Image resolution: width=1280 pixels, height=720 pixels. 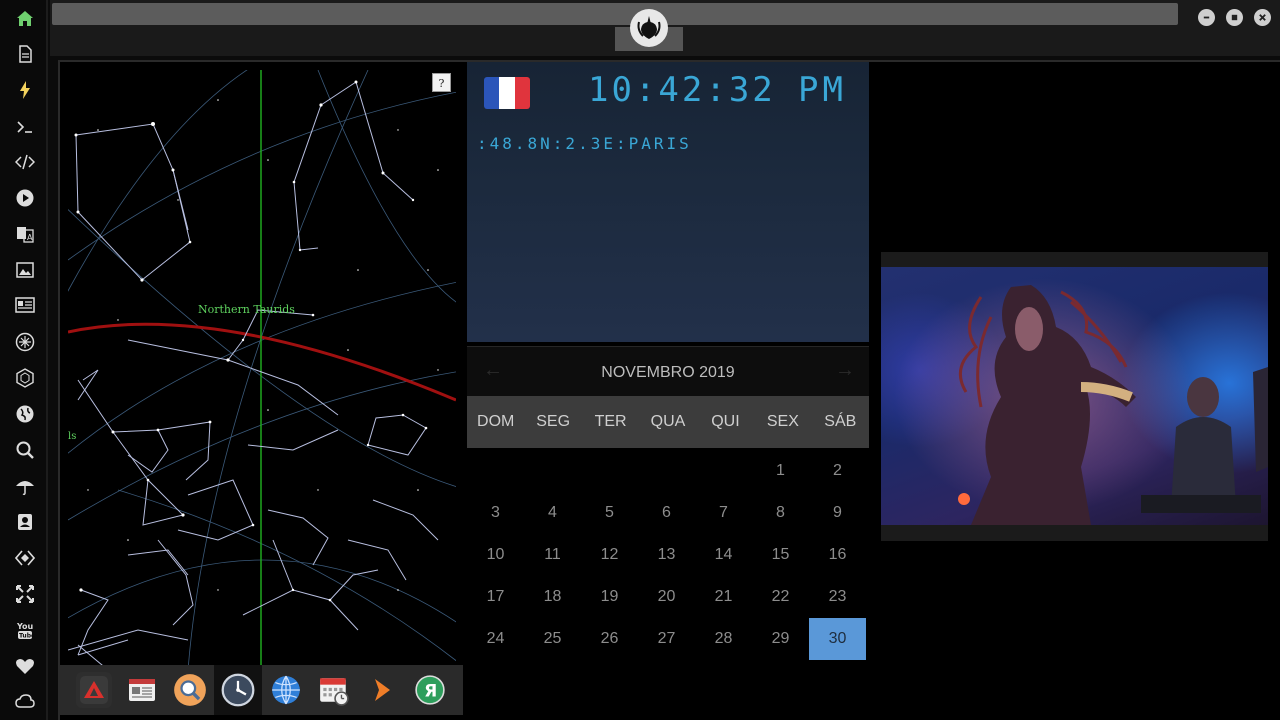 I want to click on news-icon, so click(x=25, y=305).